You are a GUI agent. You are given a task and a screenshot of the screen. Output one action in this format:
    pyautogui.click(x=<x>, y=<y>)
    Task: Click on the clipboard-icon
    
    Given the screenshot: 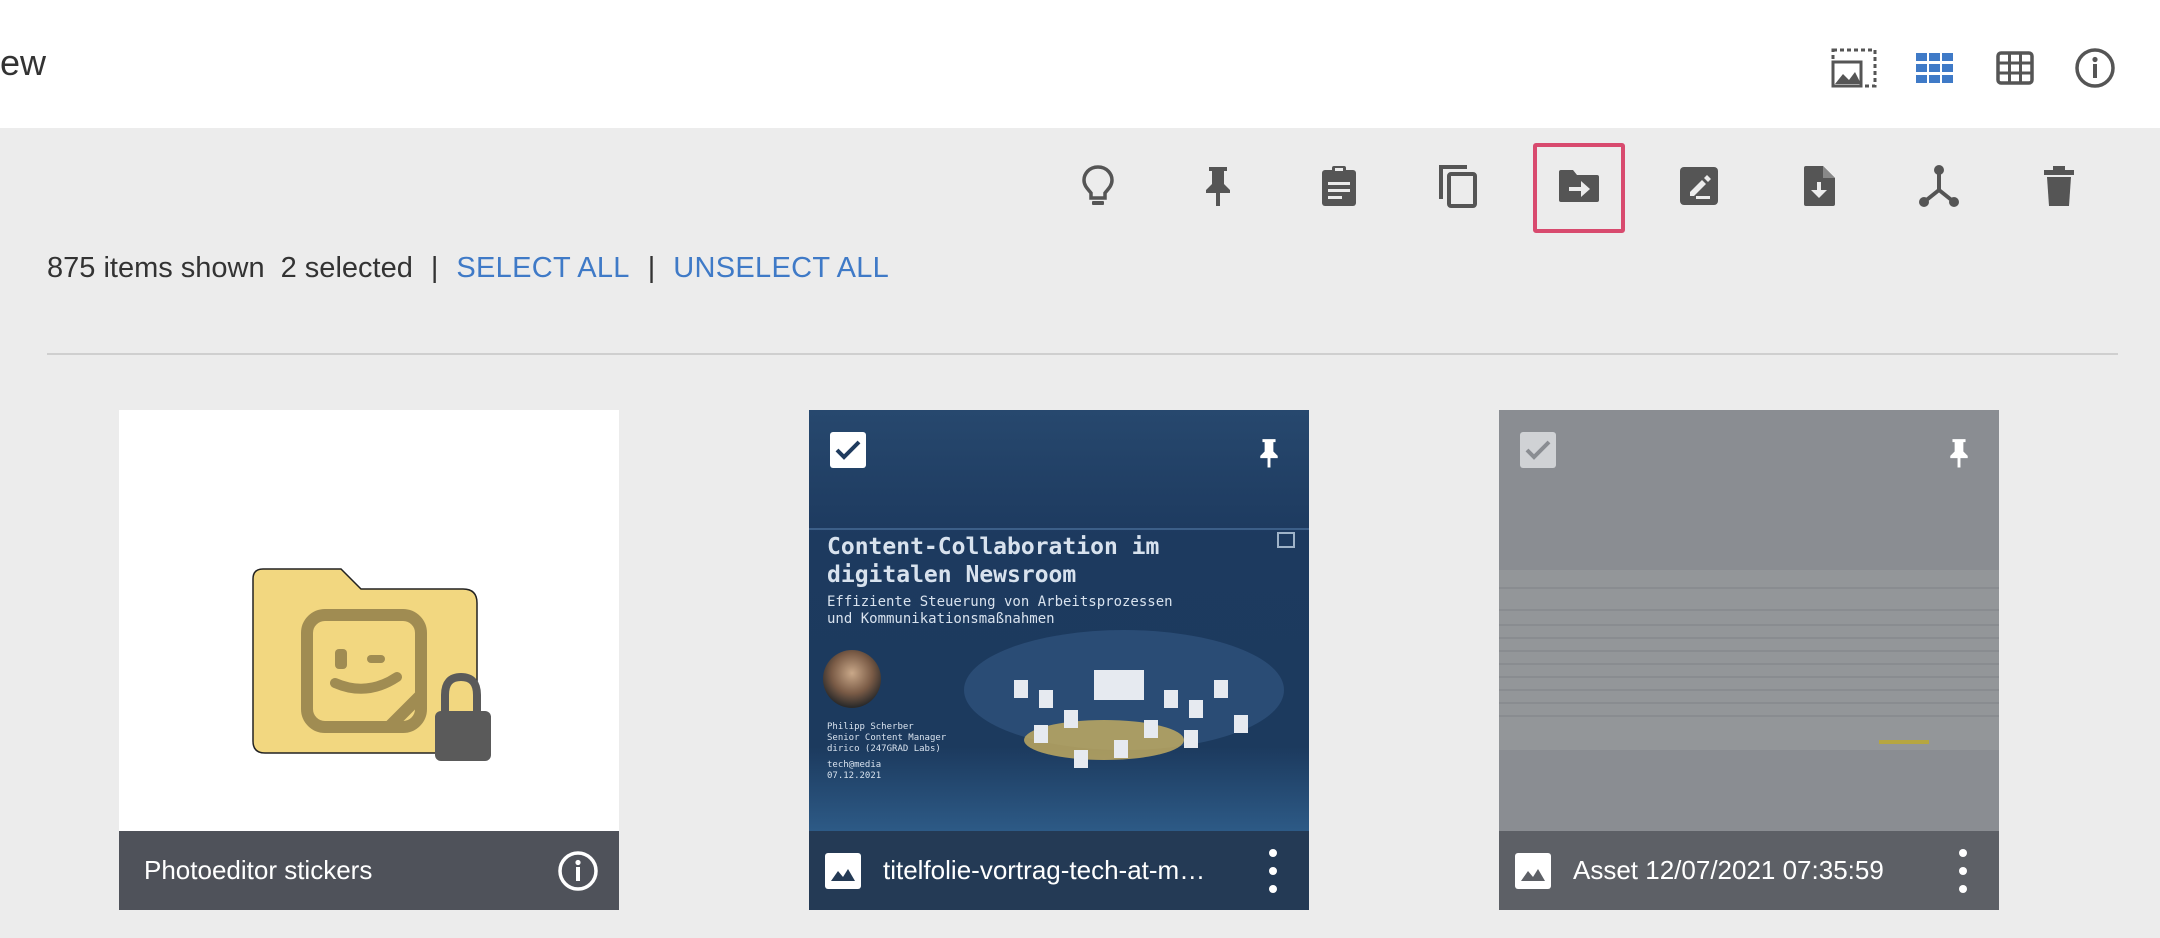 What is the action you would take?
    pyautogui.click(x=1339, y=188)
    